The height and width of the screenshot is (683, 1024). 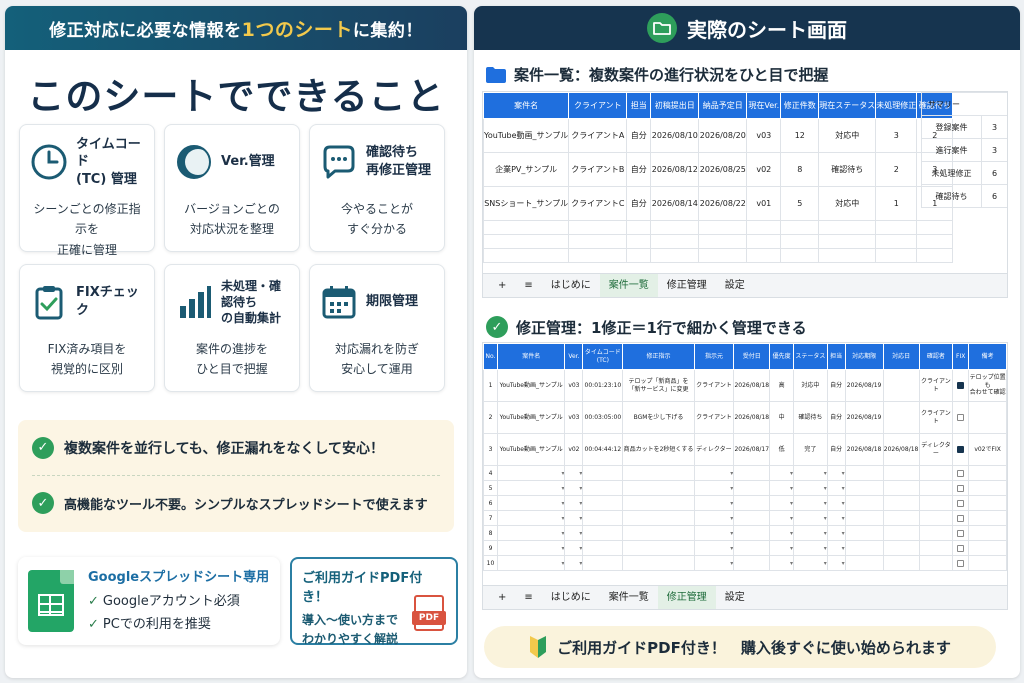 What do you see at coordinates (675, 203) in the screenshot?
I see `table-cell: 2026/08/14` at bounding box center [675, 203].